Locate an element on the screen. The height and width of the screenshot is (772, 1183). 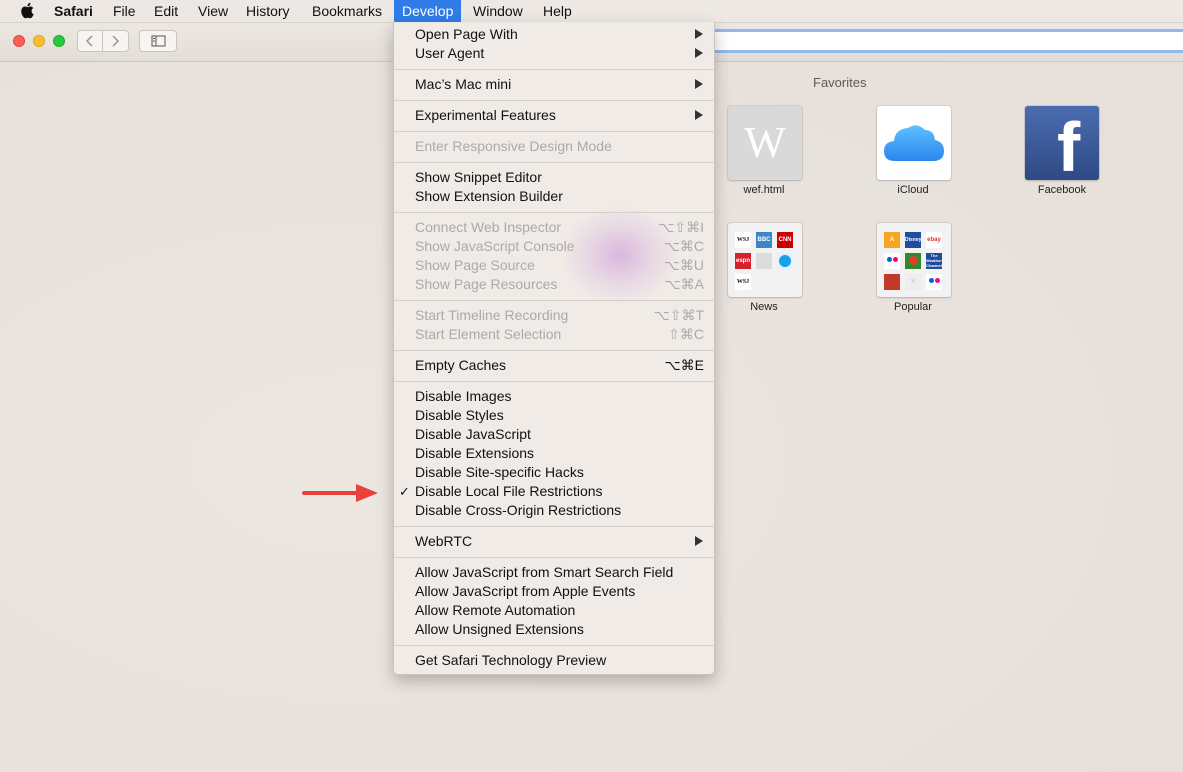
favorite-tile-wef: W is located at coordinates (765, 143).